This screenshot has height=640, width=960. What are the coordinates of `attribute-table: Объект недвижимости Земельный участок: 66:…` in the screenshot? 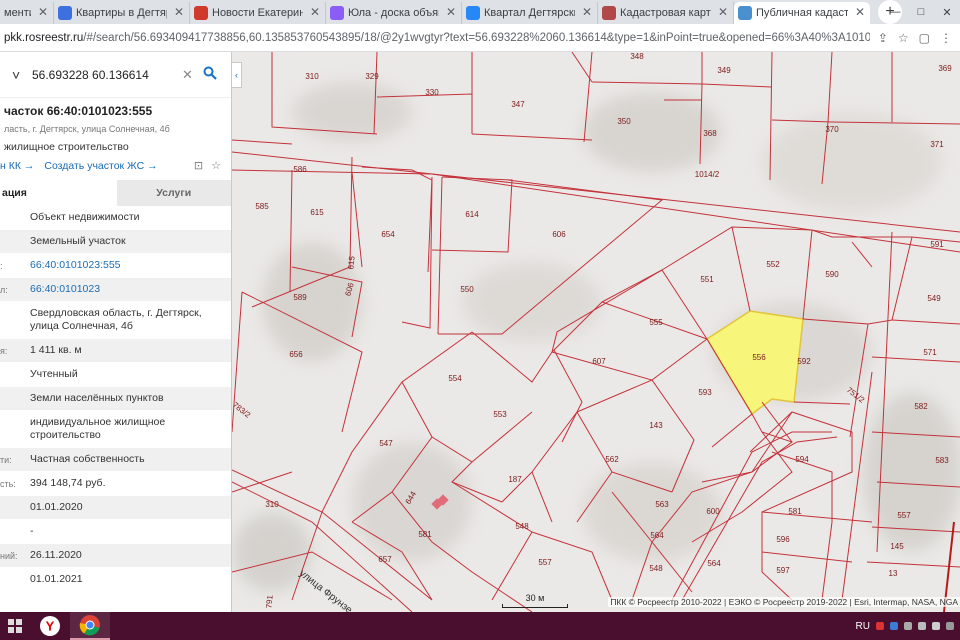 It's located at (115, 399).